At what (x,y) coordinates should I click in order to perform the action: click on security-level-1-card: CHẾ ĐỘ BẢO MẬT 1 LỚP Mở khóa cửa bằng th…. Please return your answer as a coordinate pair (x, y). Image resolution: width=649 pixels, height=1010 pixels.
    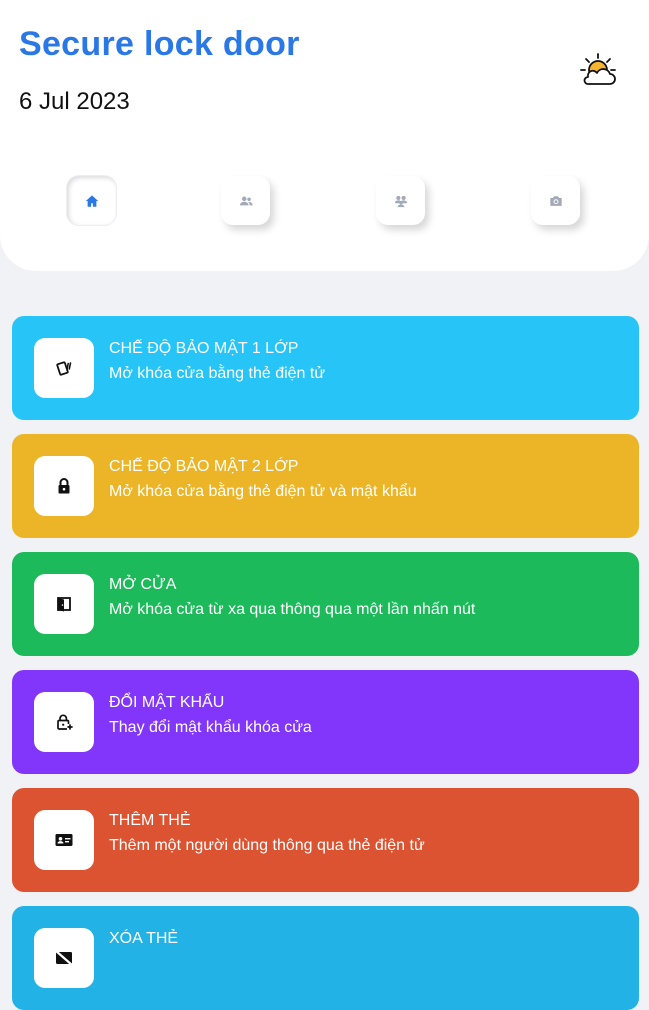
    Looking at the image, I should click on (325, 368).